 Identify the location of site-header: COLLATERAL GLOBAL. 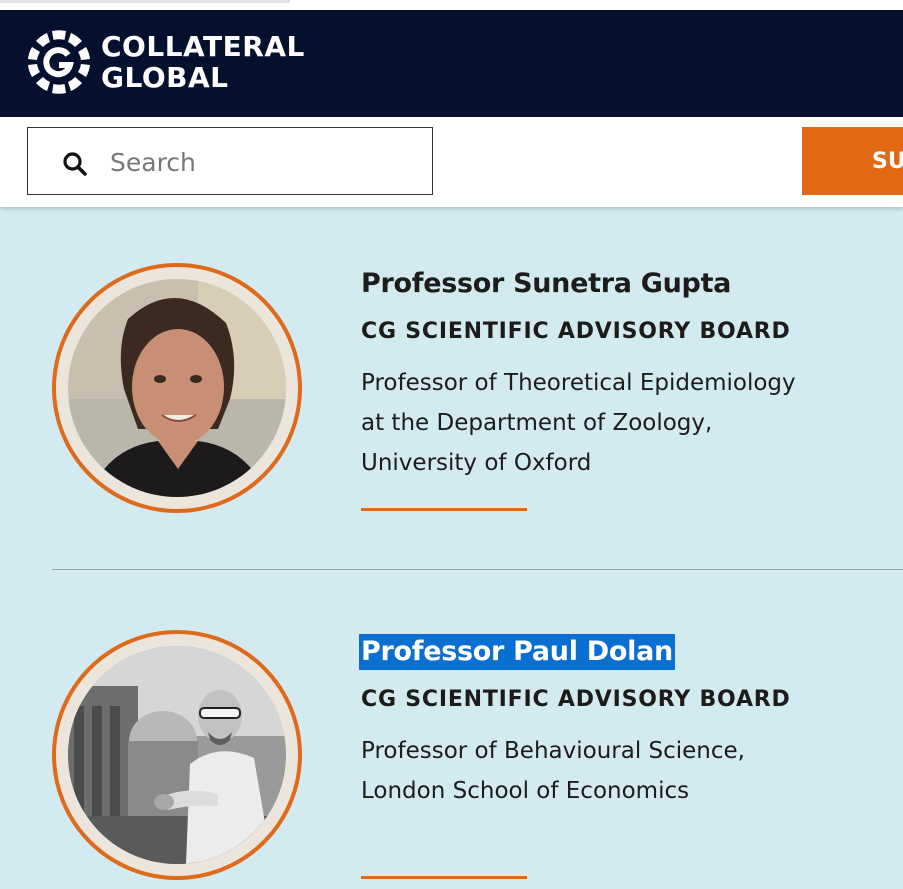
(451, 63).